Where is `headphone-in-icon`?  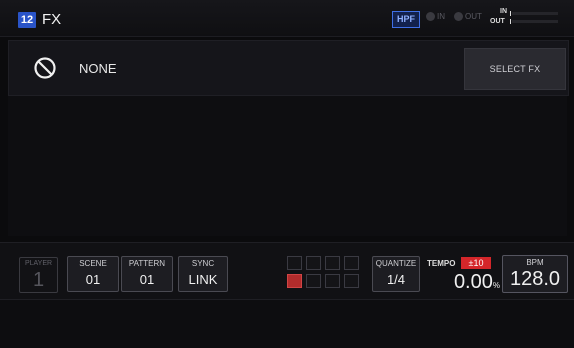
headphone-in-icon is located at coordinates (430, 17).